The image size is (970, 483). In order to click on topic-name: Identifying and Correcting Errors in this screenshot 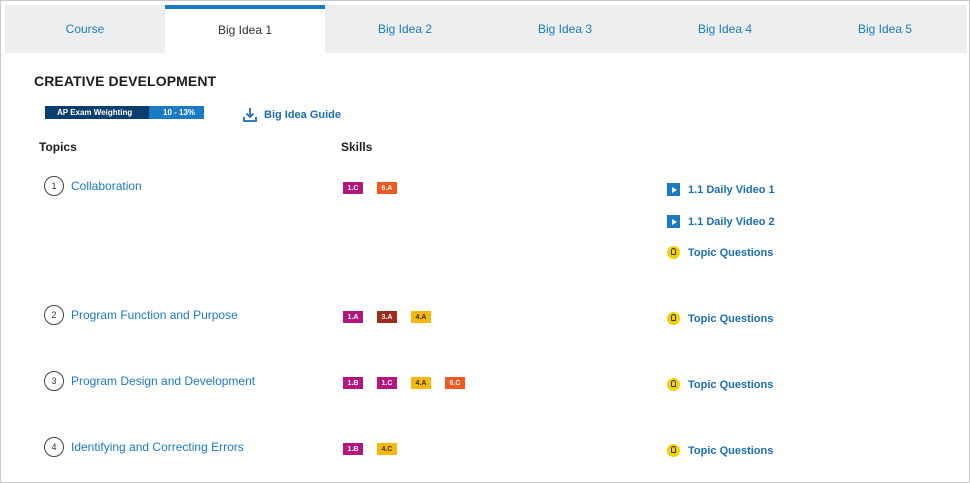, I will do `click(157, 447)`.